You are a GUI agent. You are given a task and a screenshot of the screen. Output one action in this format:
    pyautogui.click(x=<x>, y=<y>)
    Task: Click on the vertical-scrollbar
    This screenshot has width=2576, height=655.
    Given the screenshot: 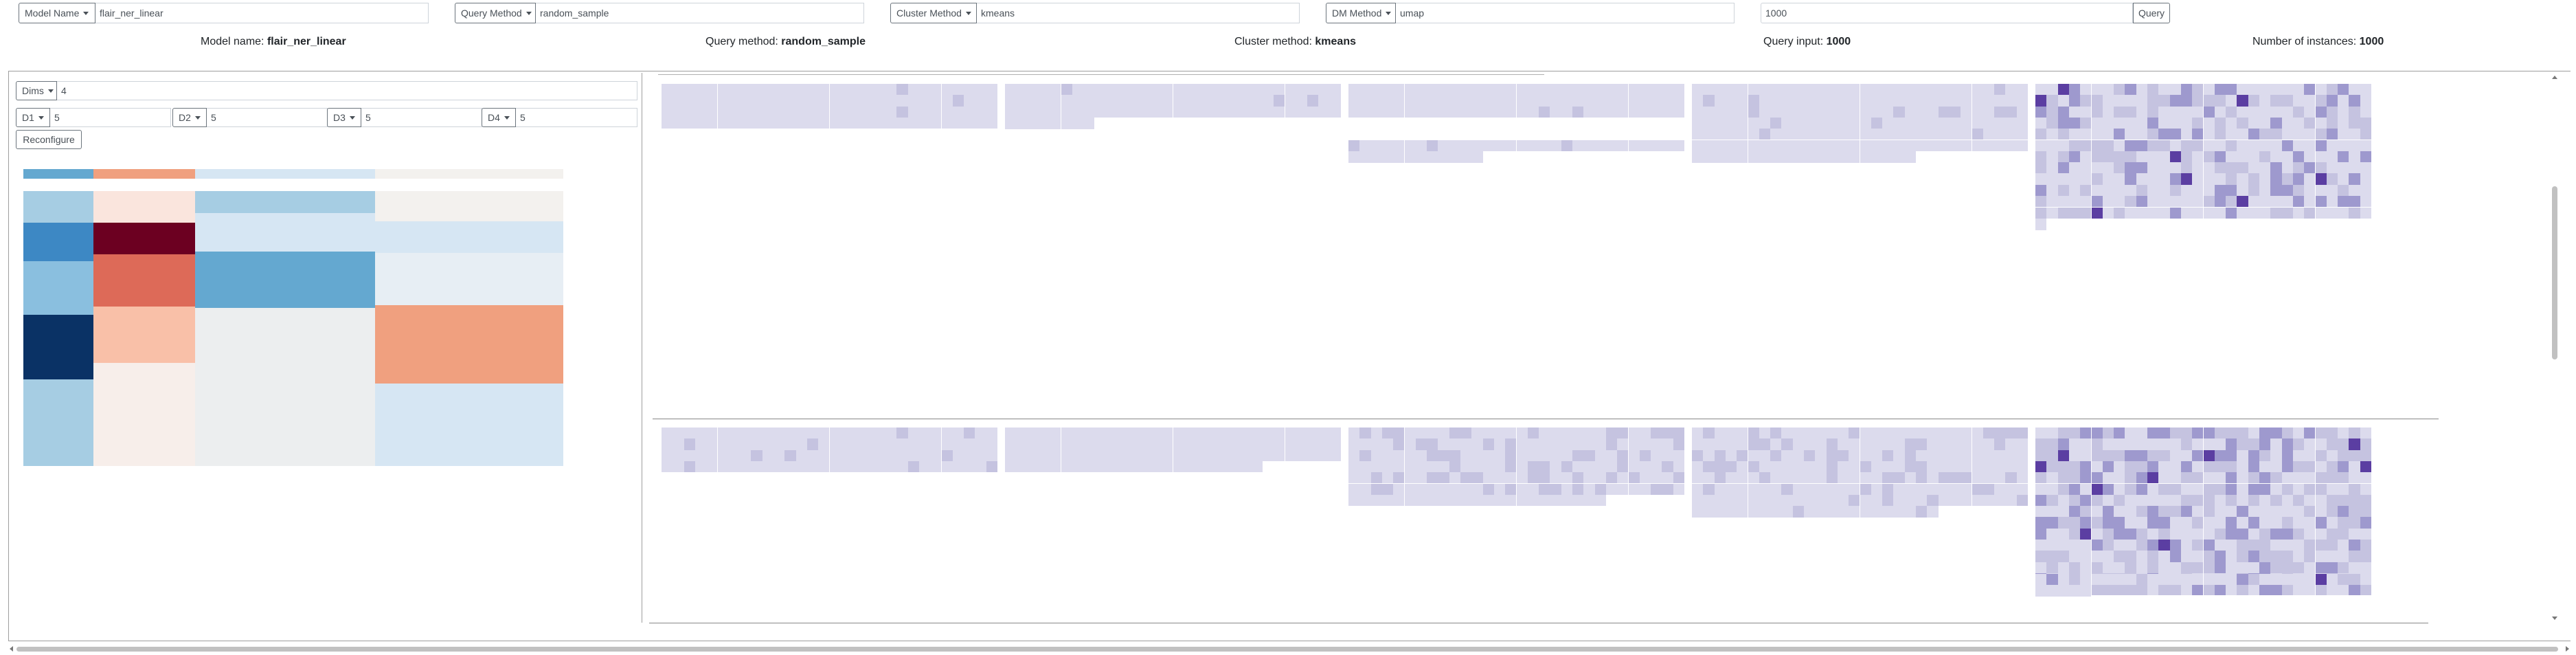 What is the action you would take?
    pyautogui.click(x=2555, y=348)
    